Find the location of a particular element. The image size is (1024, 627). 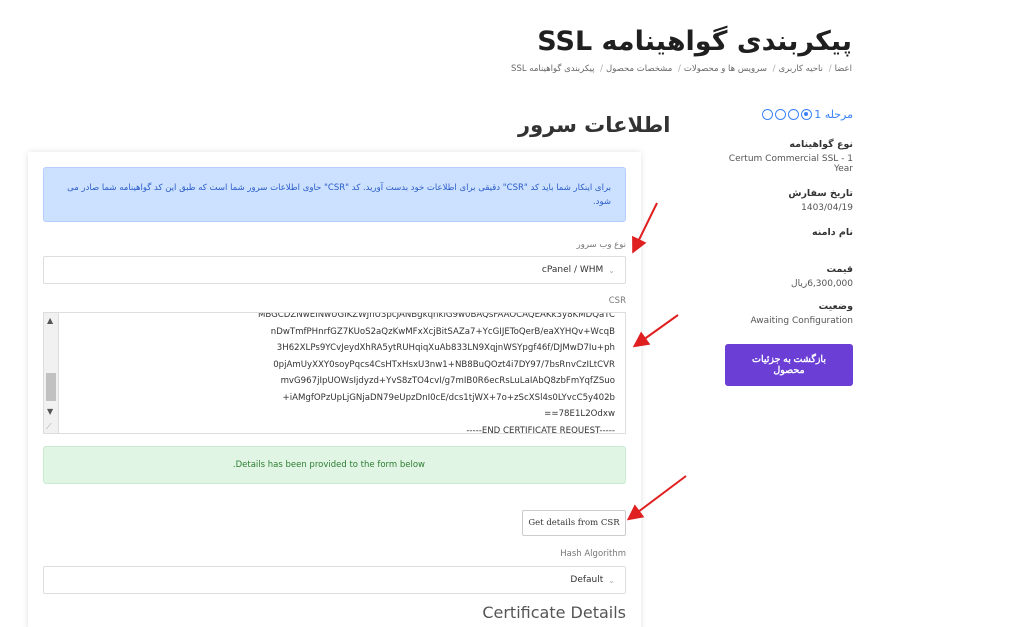

hash-algorithm-value: Default is located at coordinates (587, 580).